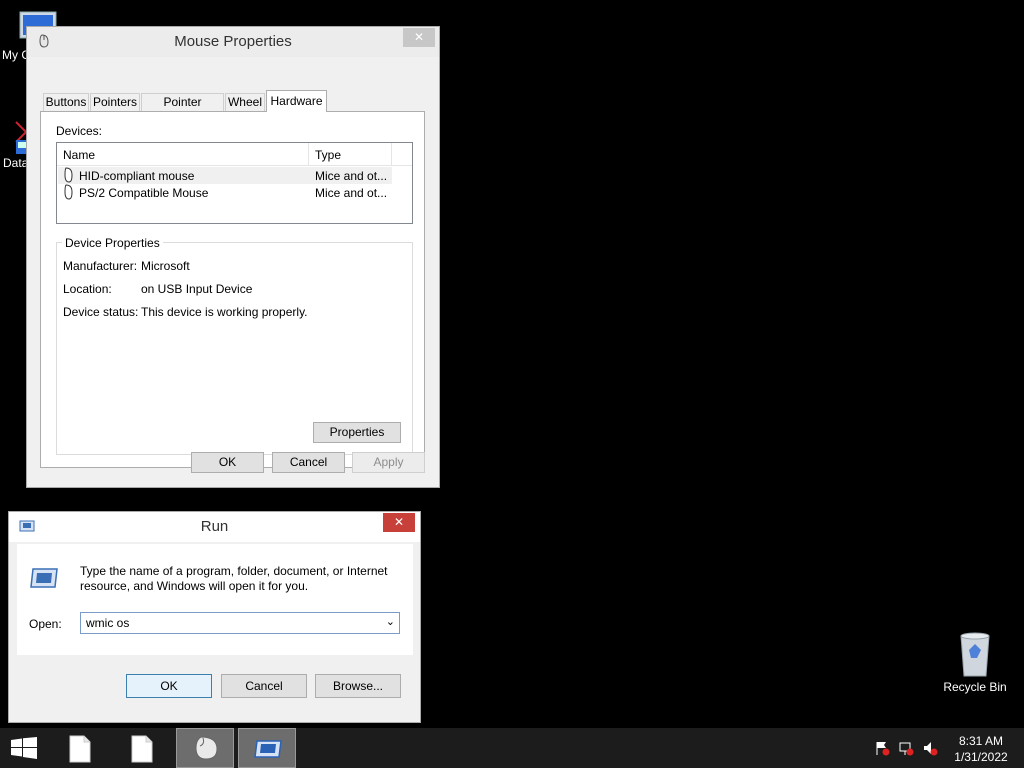  I want to click on taskbar-item-mouse-properties, so click(205, 748).